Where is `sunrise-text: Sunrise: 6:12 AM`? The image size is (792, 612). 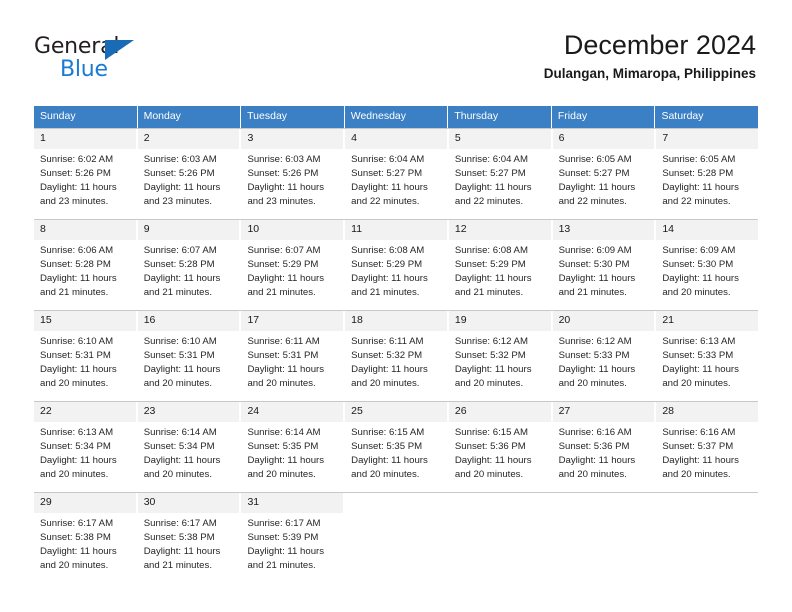
sunrise-text: Sunrise: 6:12 AM is located at coordinates (491, 341).